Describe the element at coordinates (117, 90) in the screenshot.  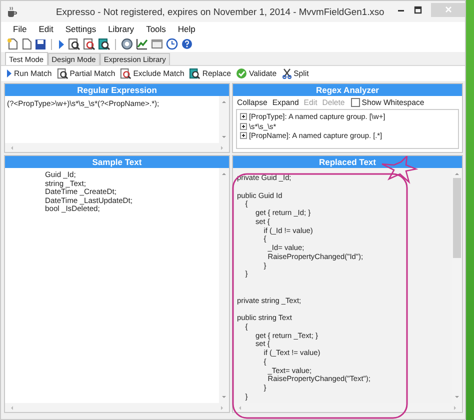
I see `panel-header: Regular Expression` at that location.